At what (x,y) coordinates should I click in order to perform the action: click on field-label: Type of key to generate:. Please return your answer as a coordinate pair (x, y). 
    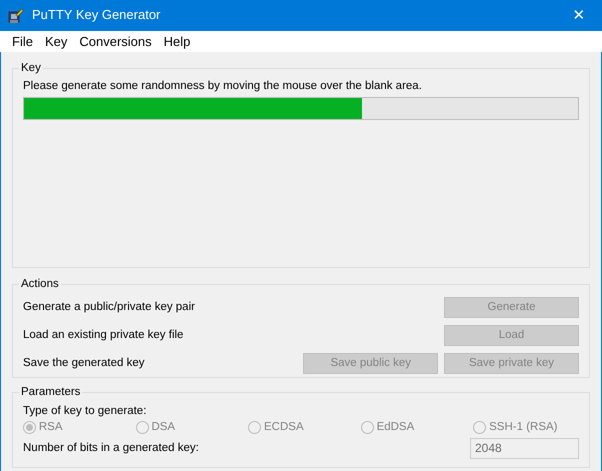
    Looking at the image, I should click on (85, 411).